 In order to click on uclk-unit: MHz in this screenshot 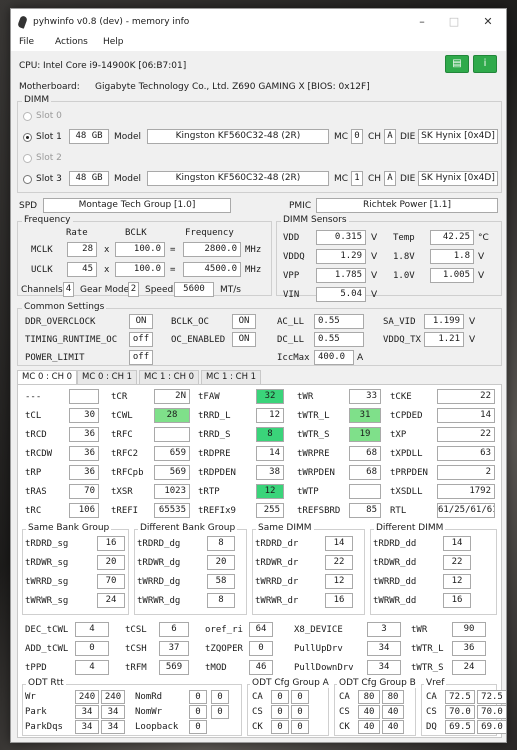, I will do `click(253, 270)`.